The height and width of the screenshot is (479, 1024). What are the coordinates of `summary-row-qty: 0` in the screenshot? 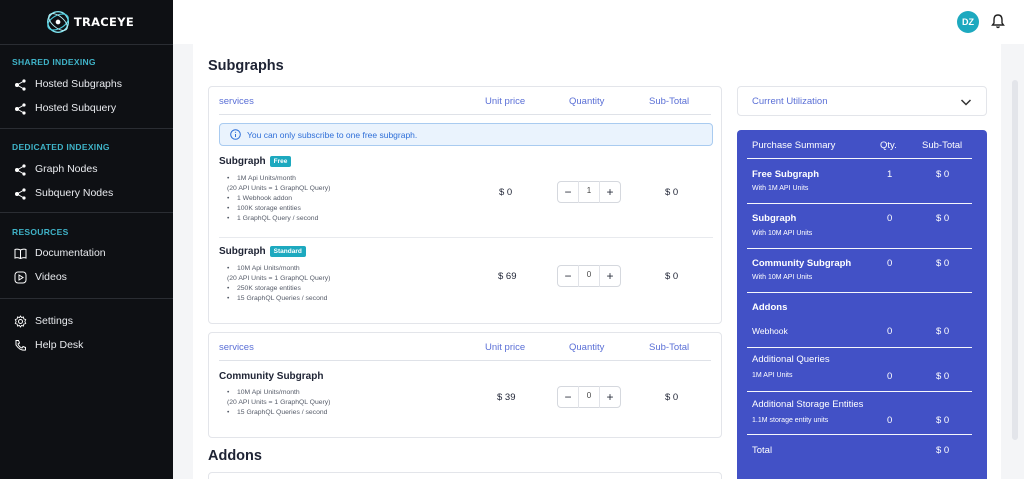 It's located at (890, 218).